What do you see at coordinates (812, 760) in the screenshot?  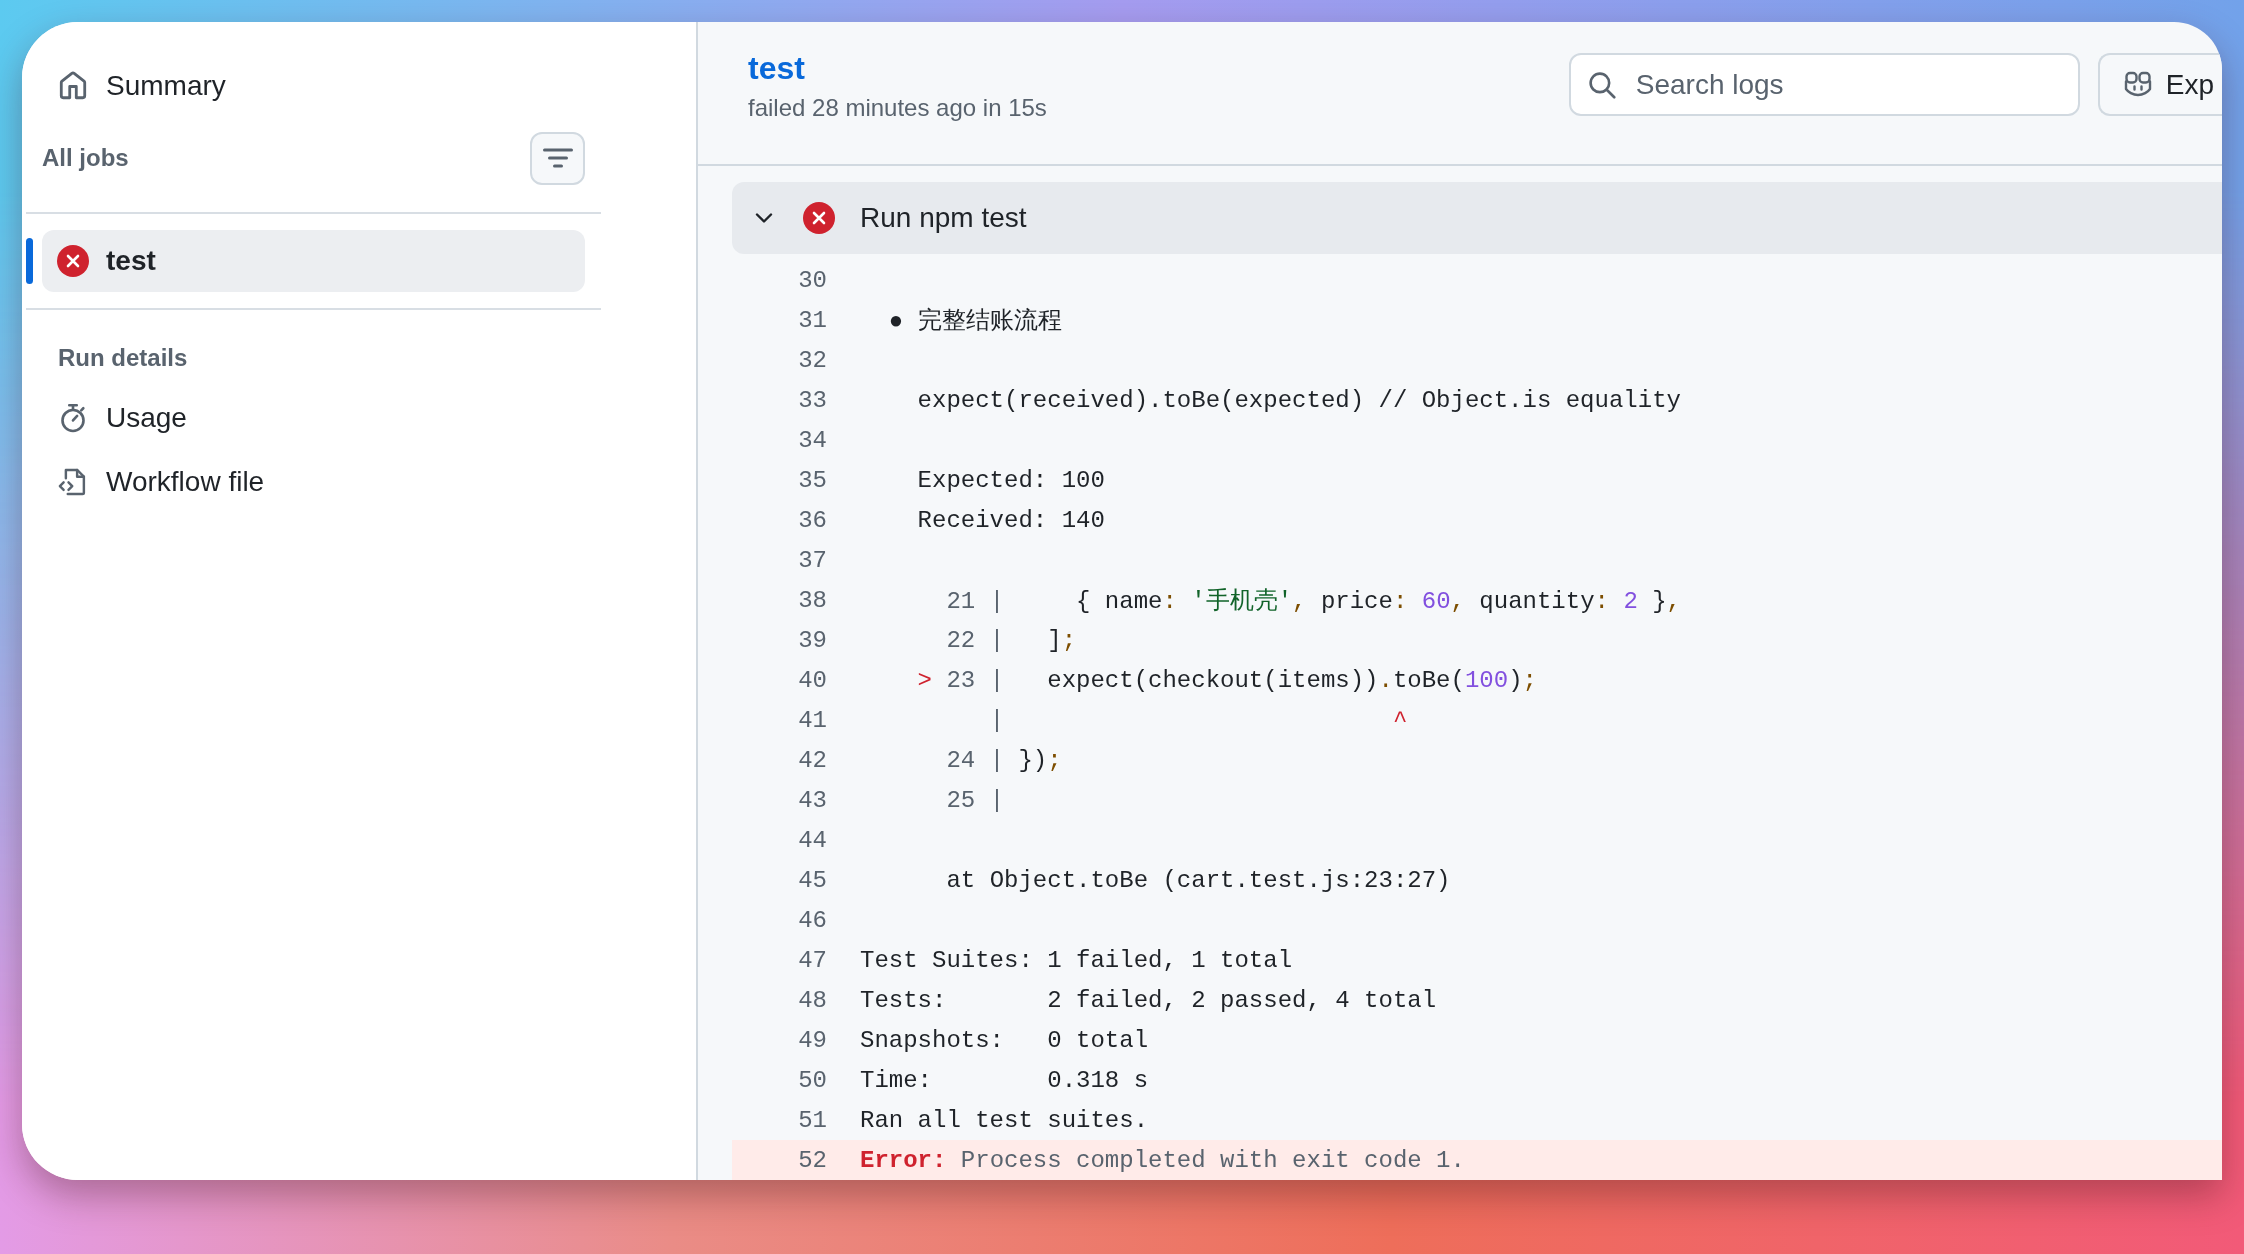 I see `line-number: 42` at bounding box center [812, 760].